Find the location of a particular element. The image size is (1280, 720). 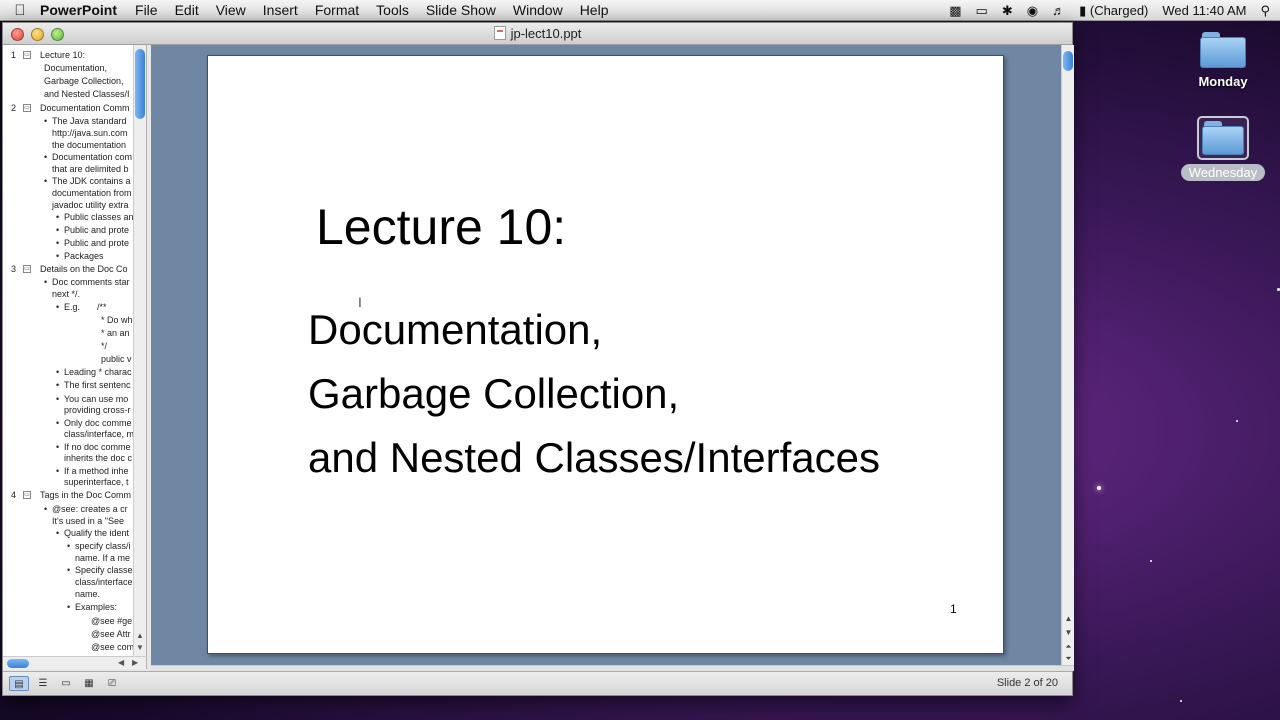

outline-bullet: specify class/i is located at coordinates (98, 546).